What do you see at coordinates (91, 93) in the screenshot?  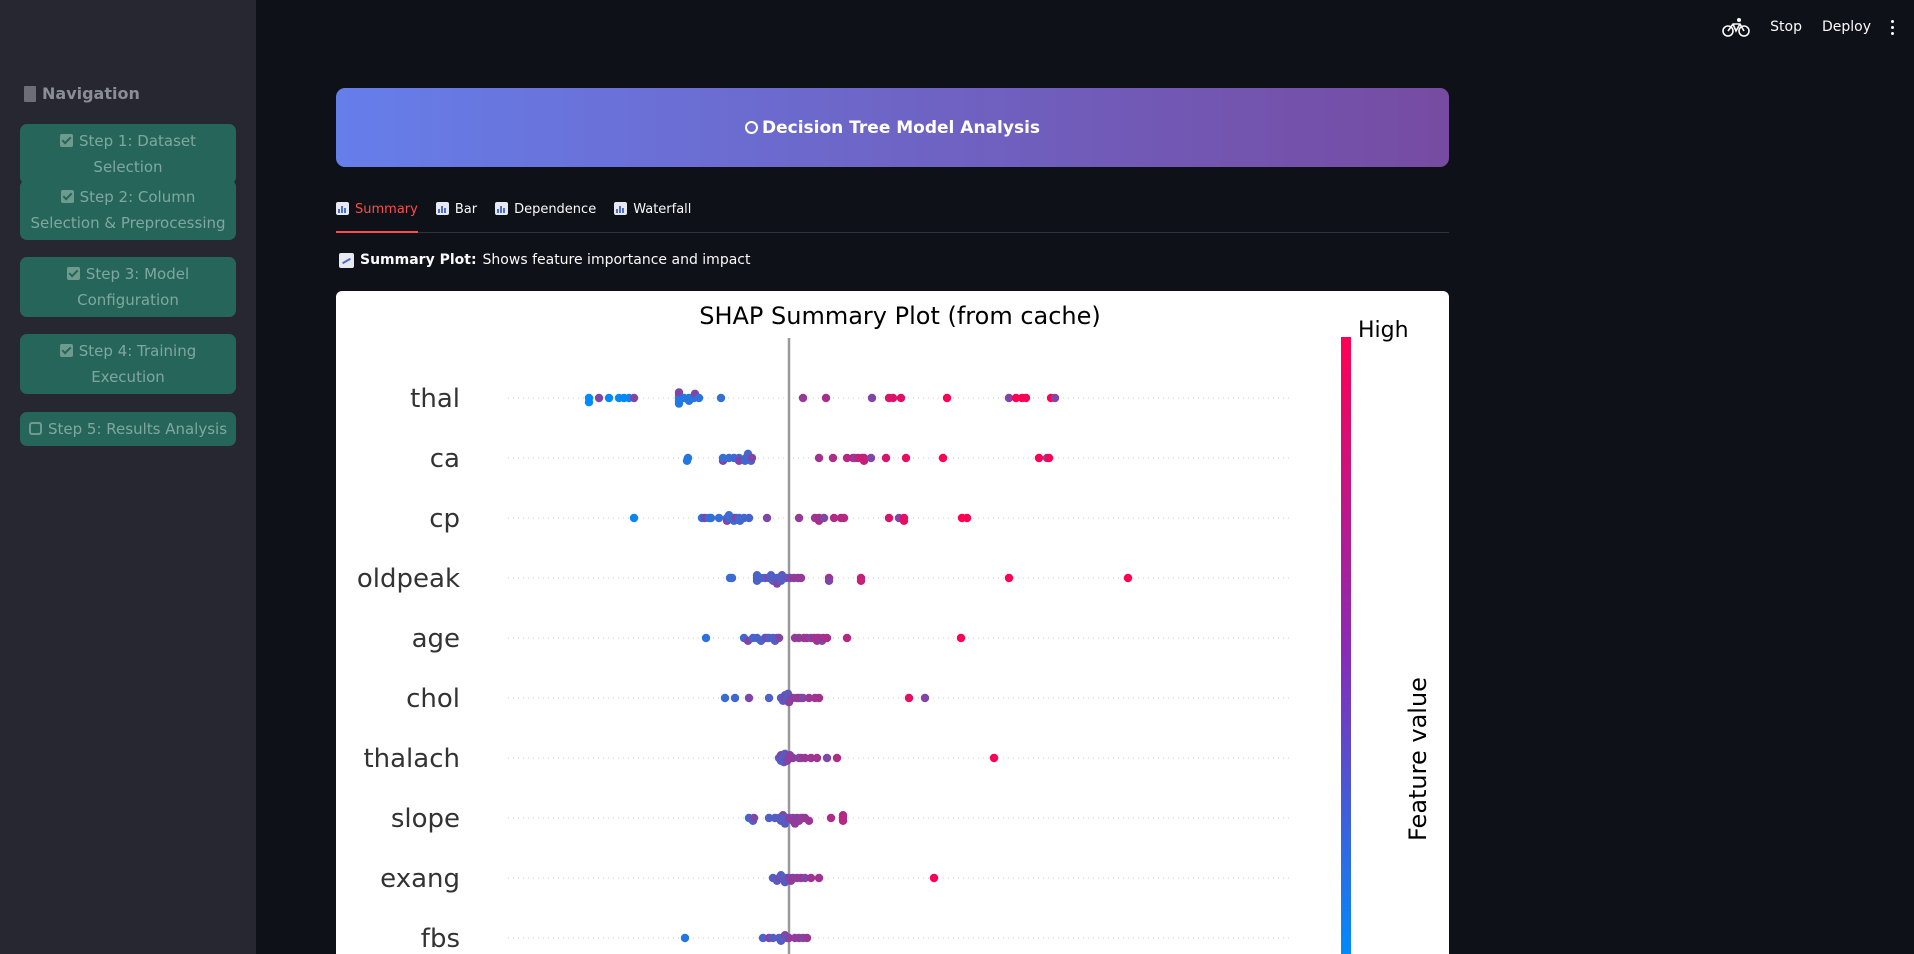 I see `sidebar-title-label: Navigation` at bounding box center [91, 93].